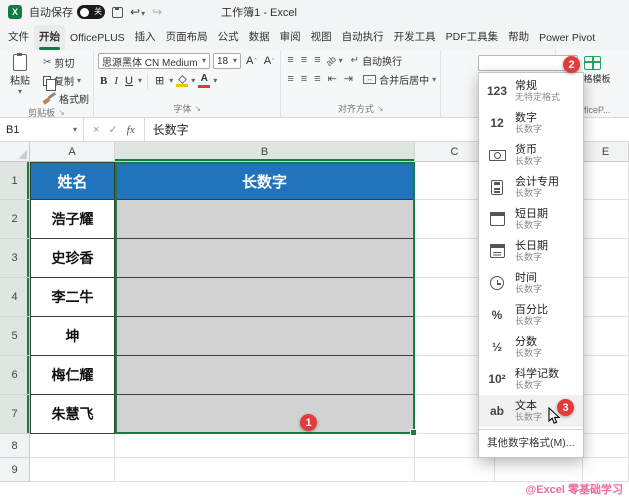 This screenshot has width=629, height=500. What do you see at coordinates (15, 336) in the screenshot?
I see `row-header-5: 5` at bounding box center [15, 336].